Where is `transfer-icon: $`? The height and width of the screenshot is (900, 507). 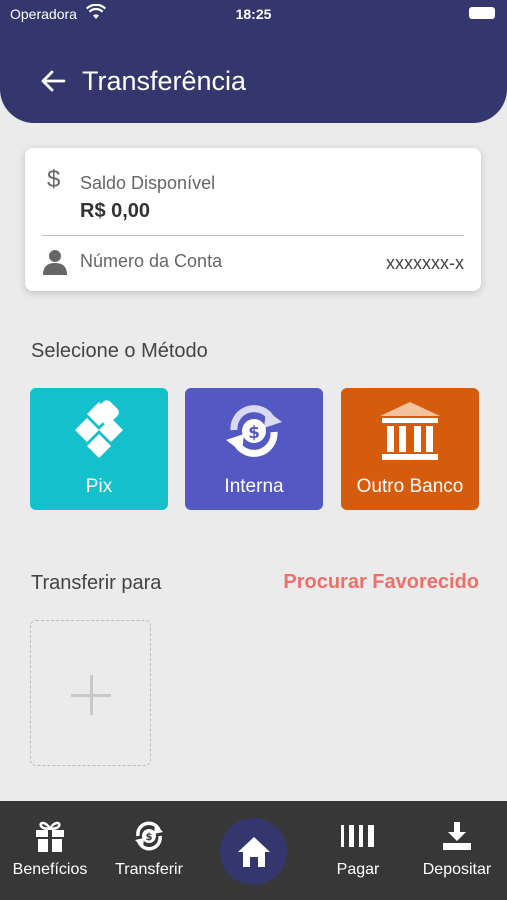
transfer-icon: $ is located at coordinates (149, 836).